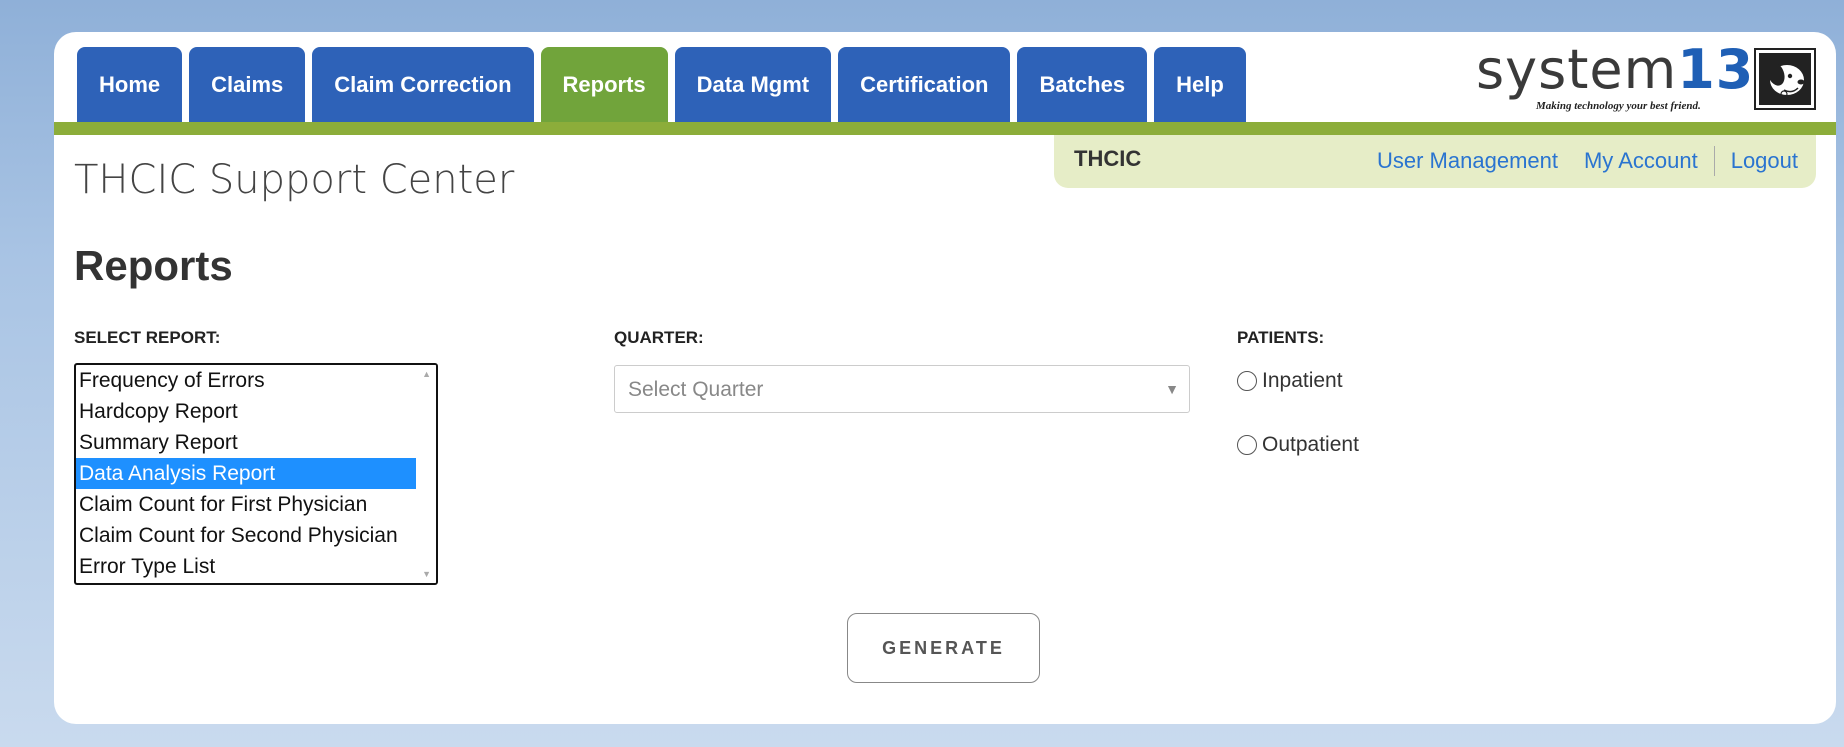 The height and width of the screenshot is (747, 1844). I want to click on logo-tagline: Making technology your best friend., so click(1618, 106).